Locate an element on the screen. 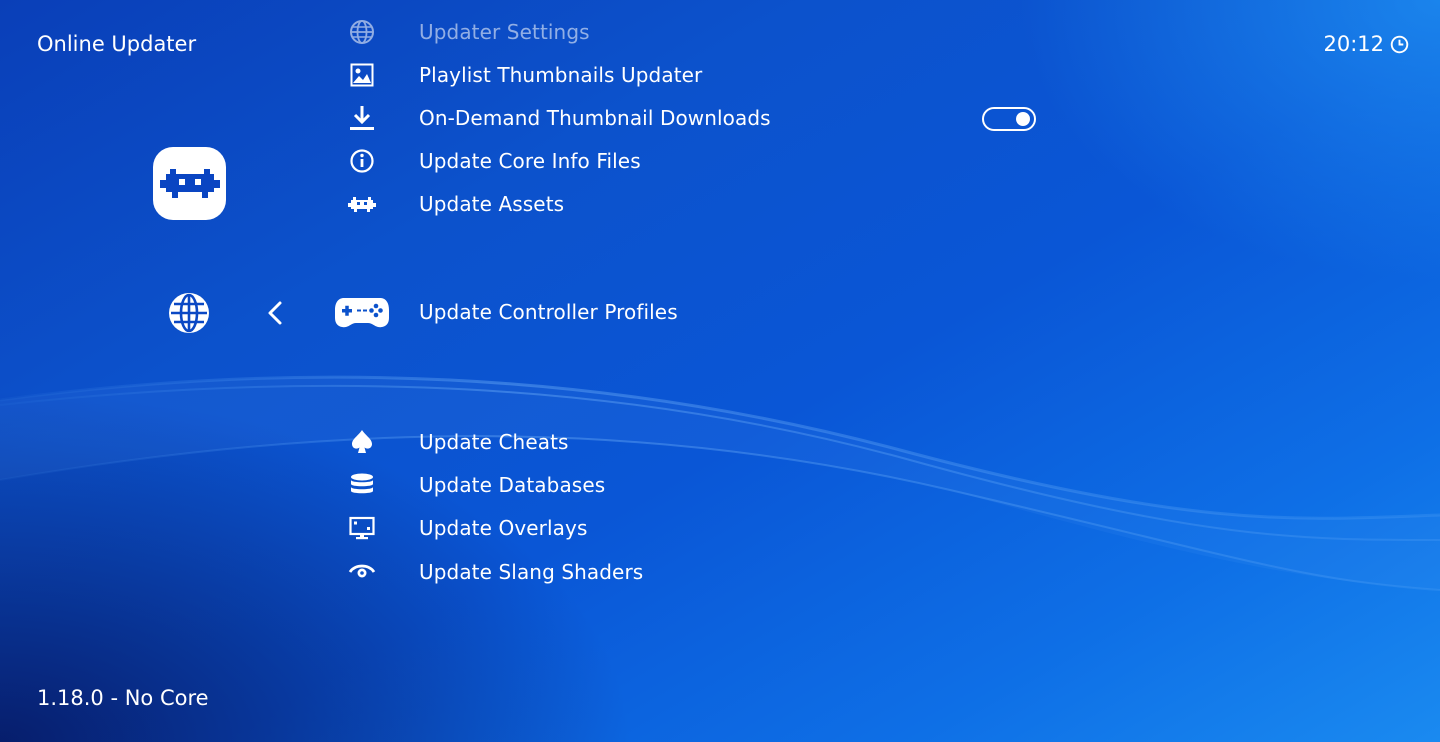  menu-item-update-controller-profiles: Update Controller Profiles is located at coordinates (690, 312).